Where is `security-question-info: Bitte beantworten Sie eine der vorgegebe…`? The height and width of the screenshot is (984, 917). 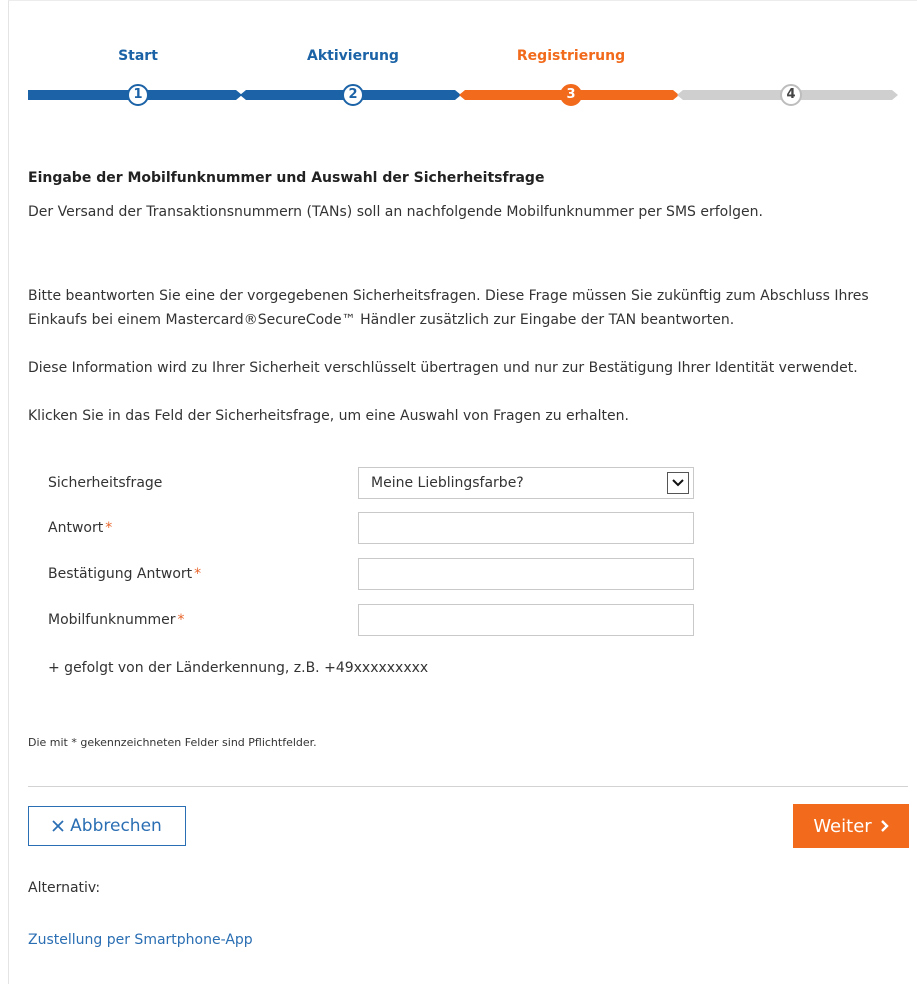 security-question-info: Bitte beantworten Sie eine der vorgegebe… is located at coordinates (448, 308).